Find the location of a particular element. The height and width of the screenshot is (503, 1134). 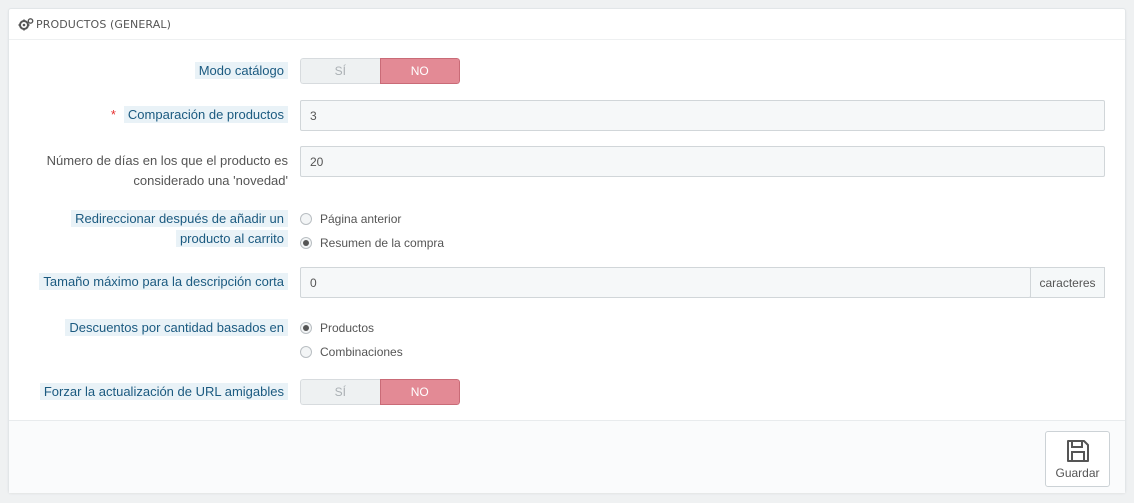

characters-addon: caracteres is located at coordinates (1067, 282).